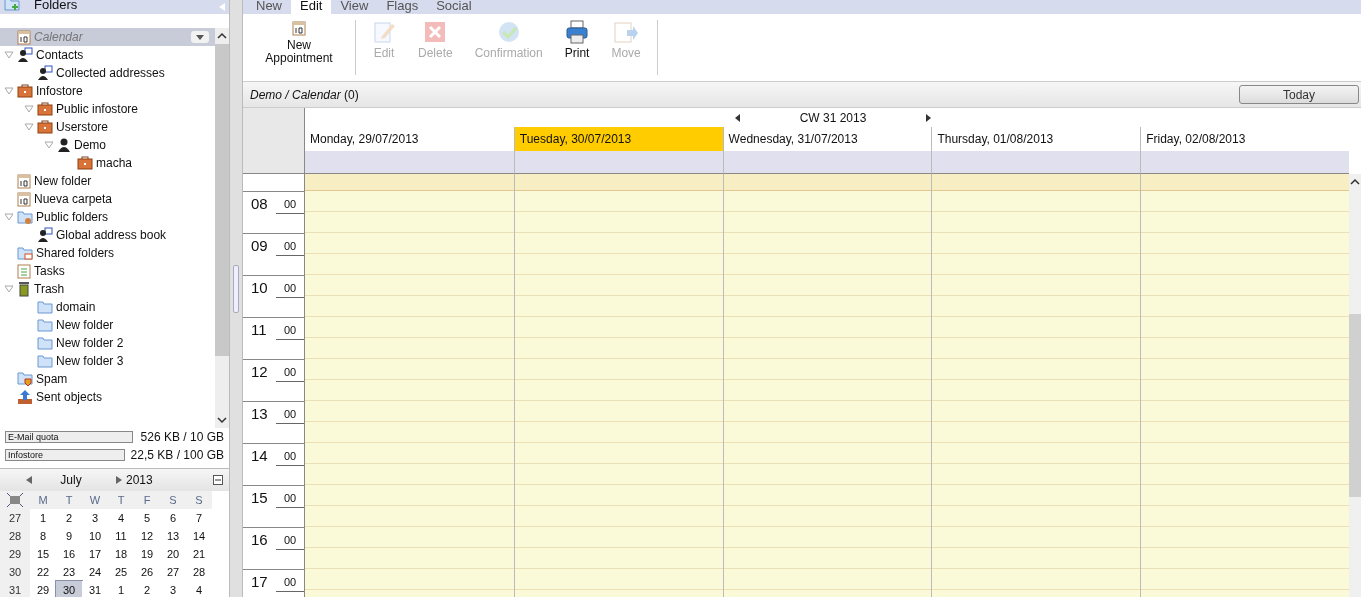 This screenshot has width=1361, height=597. What do you see at coordinates (69, 589) in the screenshot?
I see `day-cell: 30` at bounding box center [69, 589].